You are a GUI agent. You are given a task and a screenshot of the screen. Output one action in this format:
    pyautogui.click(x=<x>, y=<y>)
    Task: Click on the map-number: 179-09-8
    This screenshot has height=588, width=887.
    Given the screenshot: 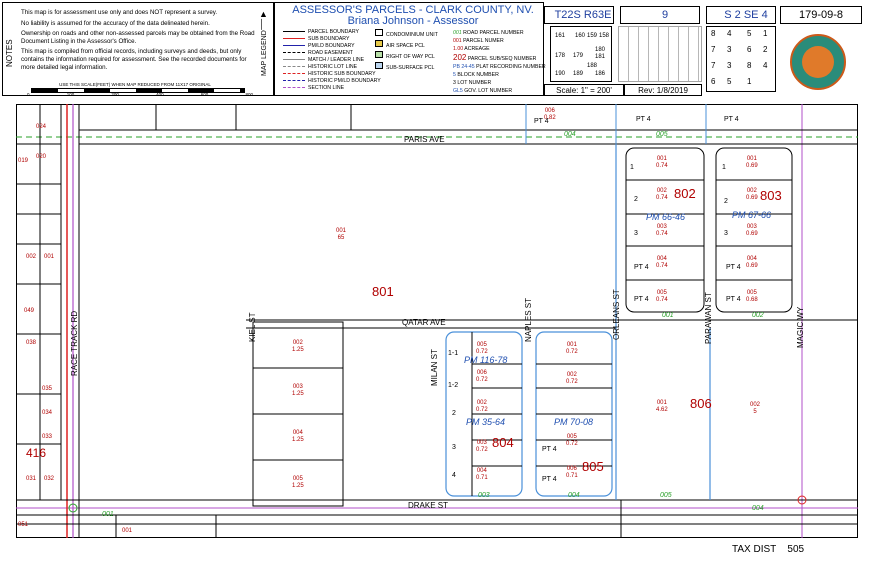 What is the action you would take?
    pyautogui.click(x=821, y=15)
    